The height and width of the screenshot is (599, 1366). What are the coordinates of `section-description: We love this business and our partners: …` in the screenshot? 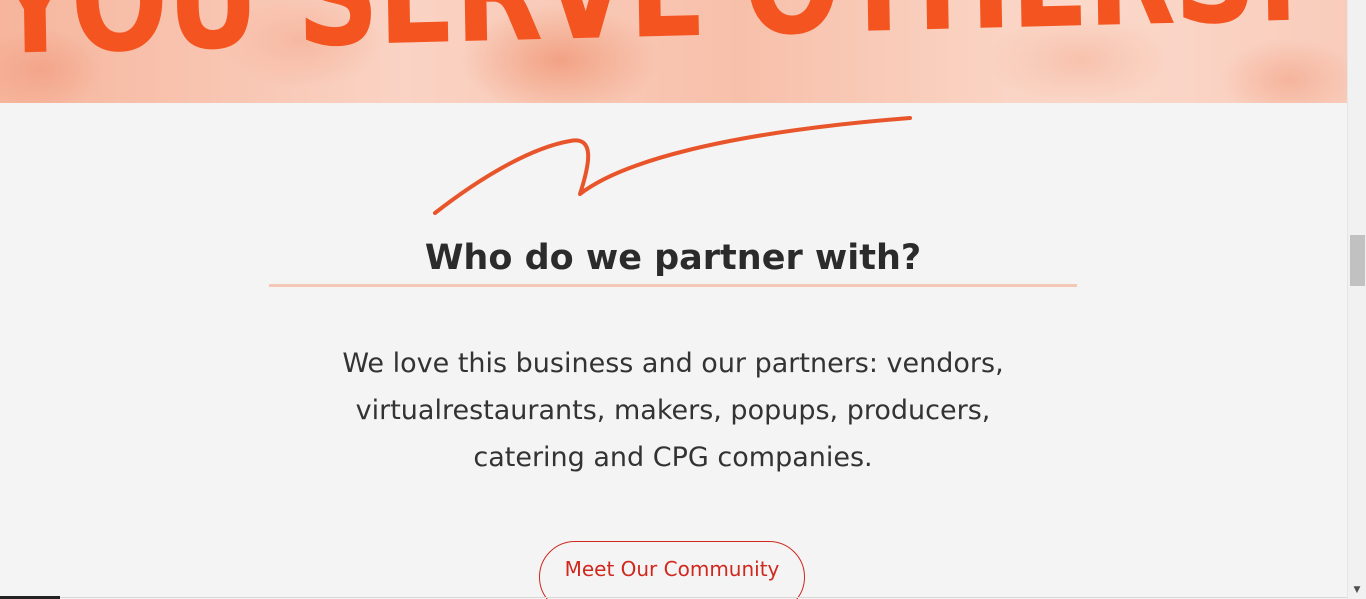 It's located at (673, 410).